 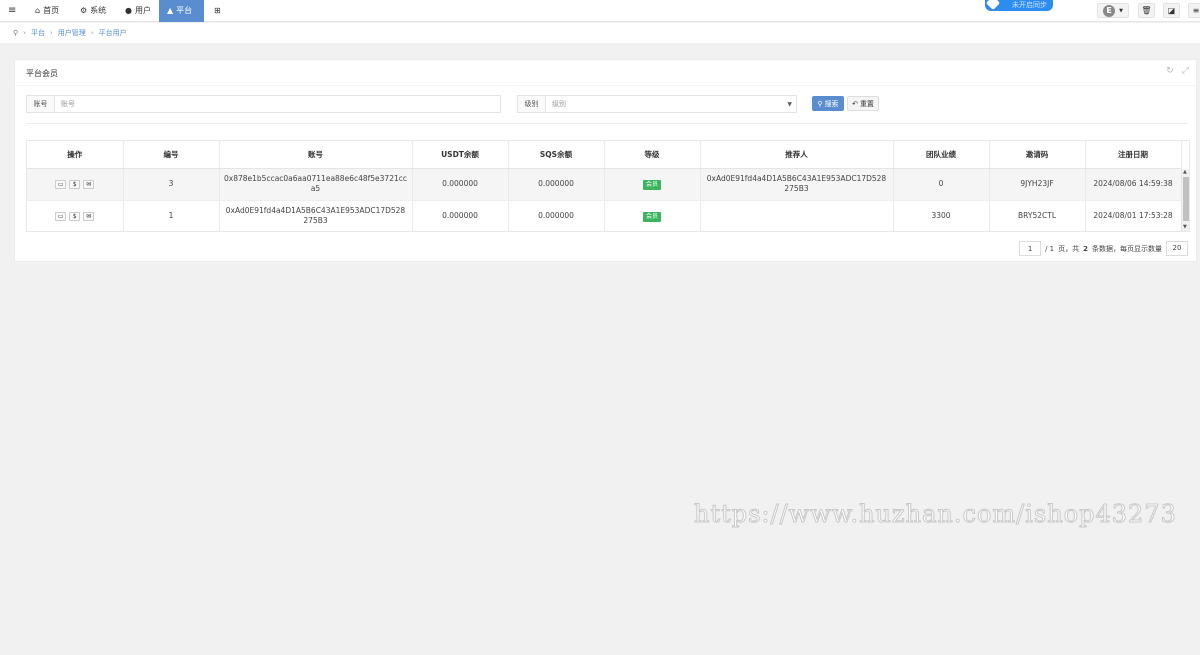 I want to click on fullscreen-icon: ◪, so click(x=1171, y=10).